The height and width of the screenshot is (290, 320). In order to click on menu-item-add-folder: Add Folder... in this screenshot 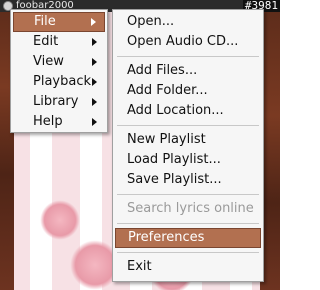, I will do `click(188, 91)`.